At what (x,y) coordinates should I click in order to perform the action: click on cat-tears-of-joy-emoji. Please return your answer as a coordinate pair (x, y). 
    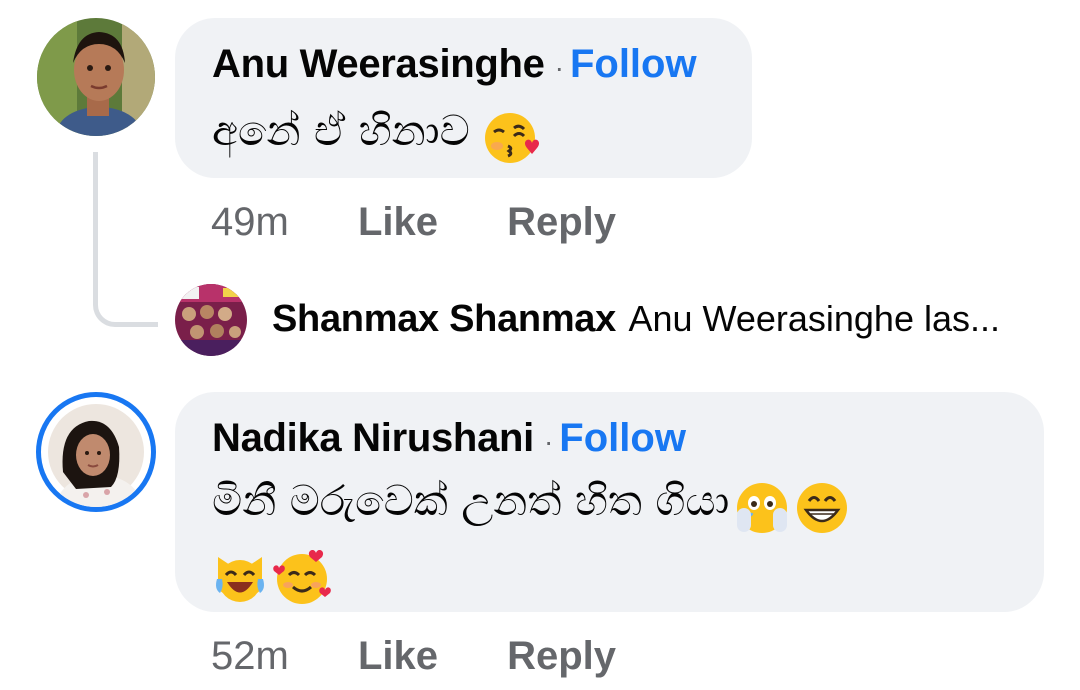
    Looking at the image, I should click on (240, 579).